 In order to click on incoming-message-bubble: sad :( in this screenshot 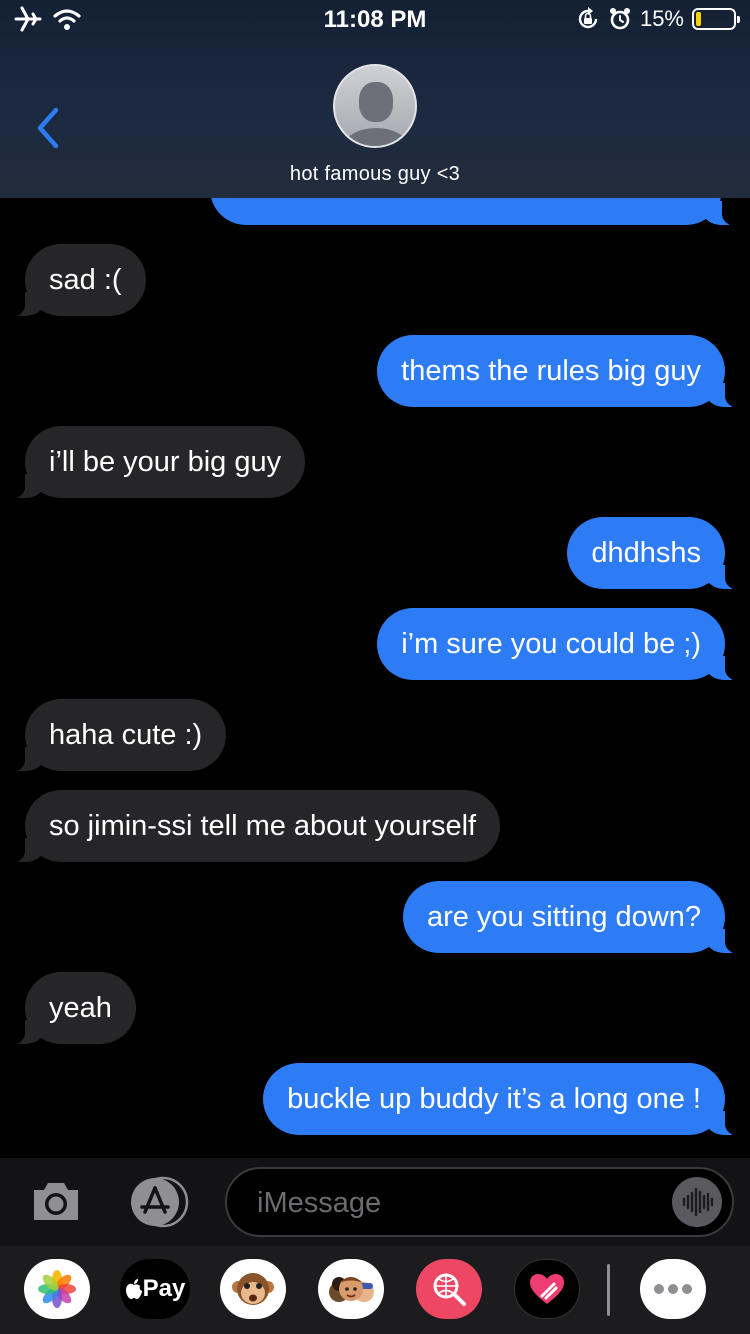, I will do `click(77, 280)`.